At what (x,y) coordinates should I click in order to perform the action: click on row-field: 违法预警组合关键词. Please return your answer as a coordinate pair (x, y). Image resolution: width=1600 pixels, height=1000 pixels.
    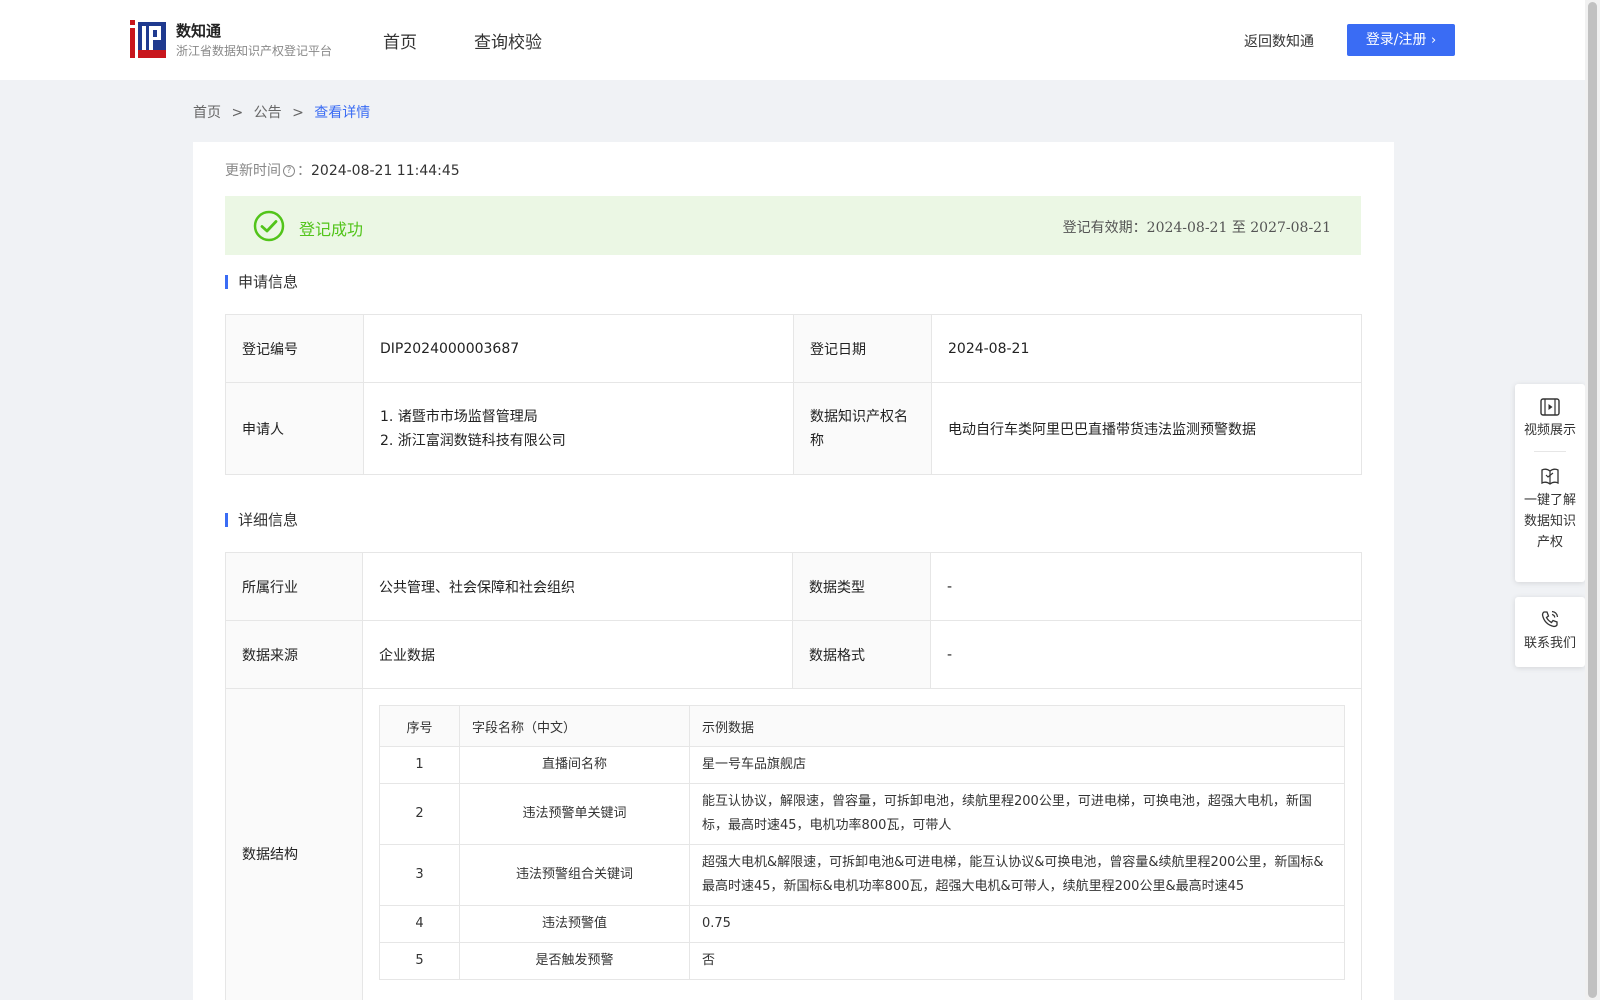
    Looking at the image, I should click on (574, 875).